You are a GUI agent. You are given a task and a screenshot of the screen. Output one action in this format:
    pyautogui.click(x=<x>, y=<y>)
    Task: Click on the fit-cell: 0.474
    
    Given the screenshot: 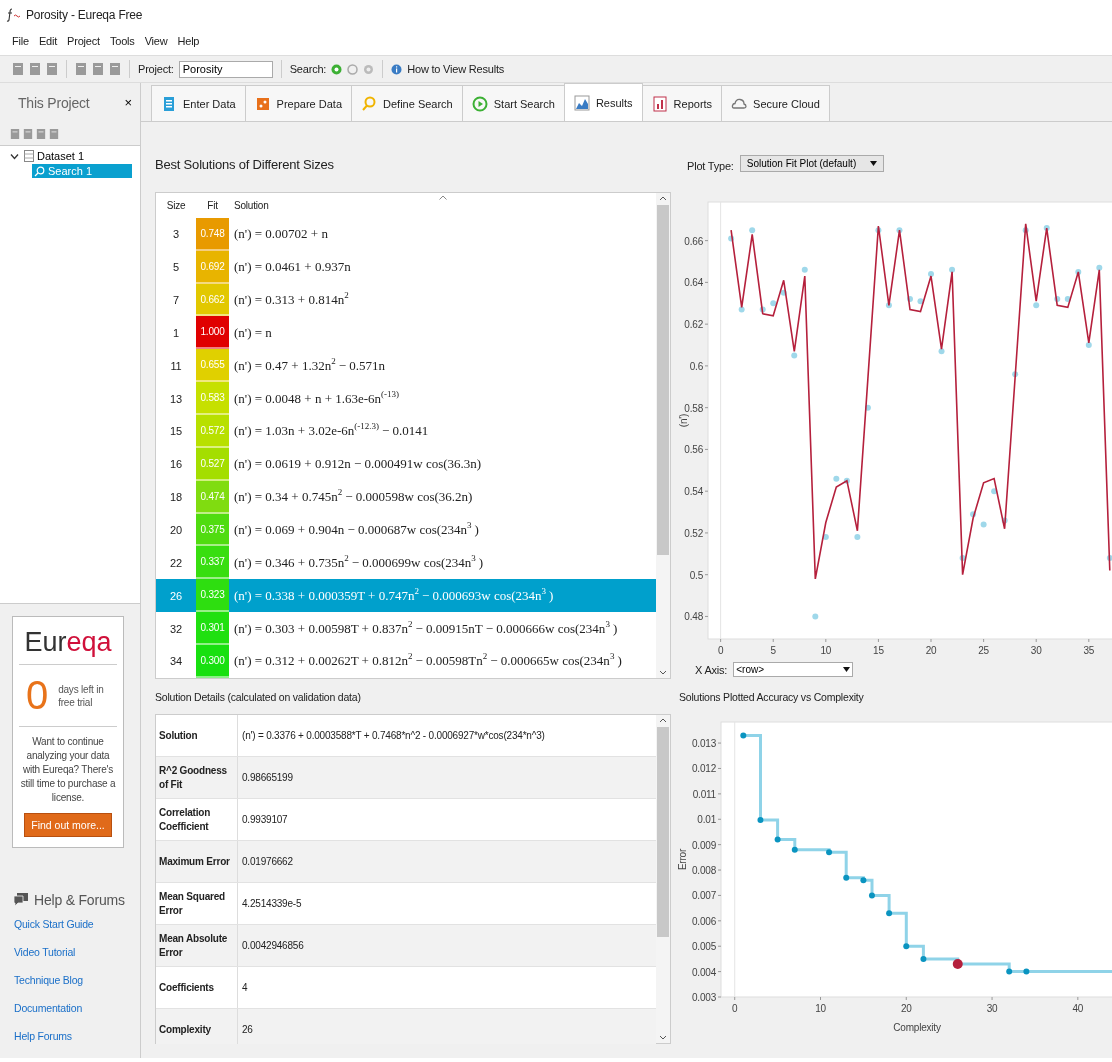 What is the action you would take?
    pyautogui.click(x=212, y=497)
    